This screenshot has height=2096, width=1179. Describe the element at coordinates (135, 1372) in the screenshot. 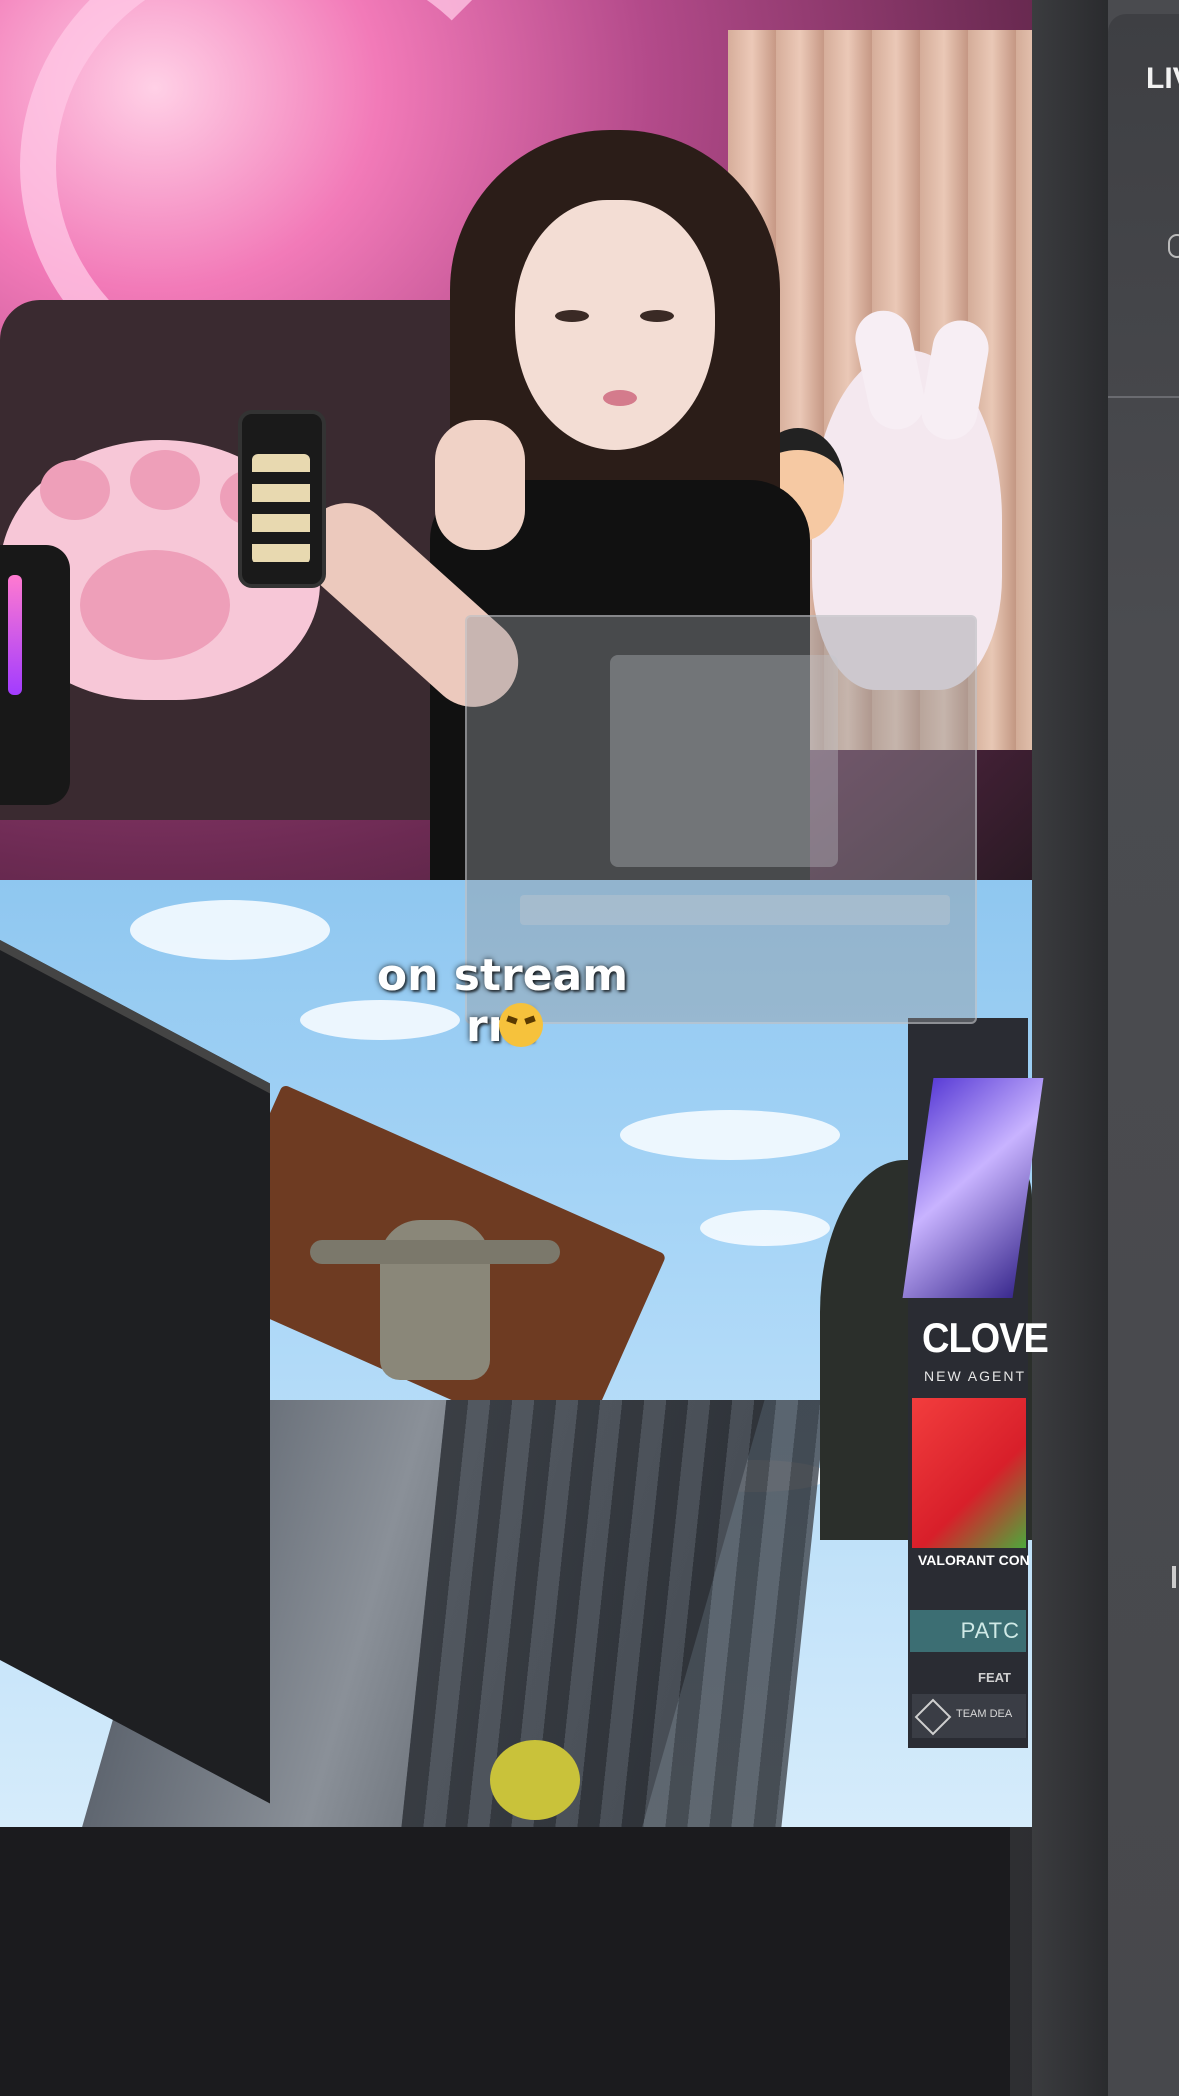

I see `foreground-structure` at that location.